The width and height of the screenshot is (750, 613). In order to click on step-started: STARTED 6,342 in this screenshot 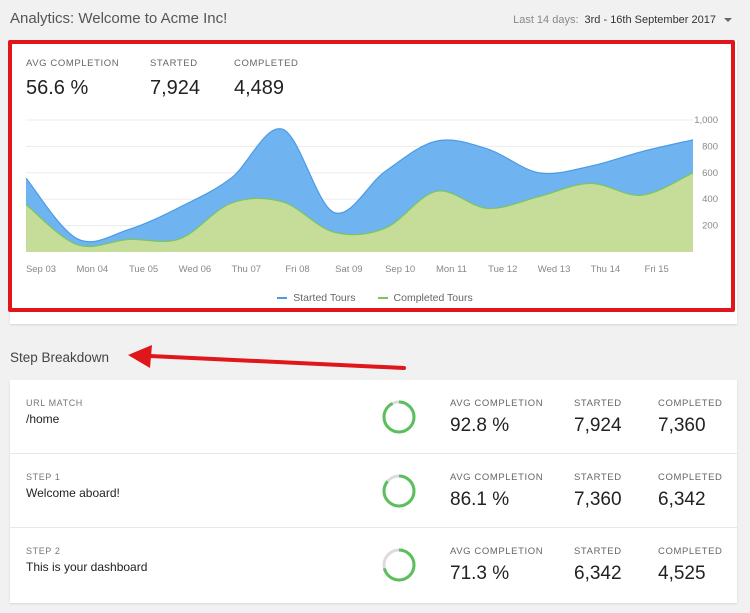, I will do `click(598, 565)`.